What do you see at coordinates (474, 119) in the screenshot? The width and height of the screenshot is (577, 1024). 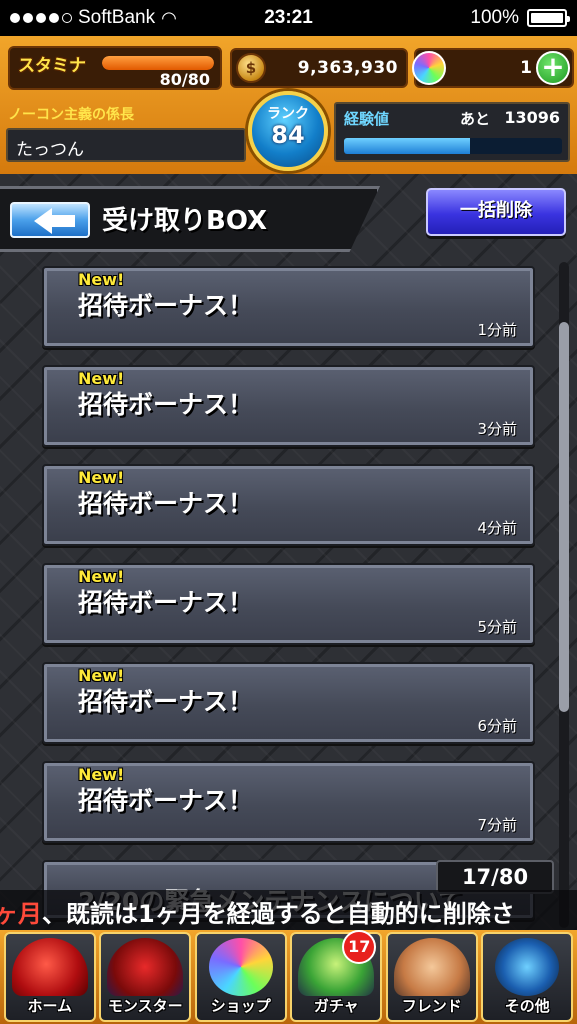 I see `exp-next-label: あと` at bounding box center [474, 119].